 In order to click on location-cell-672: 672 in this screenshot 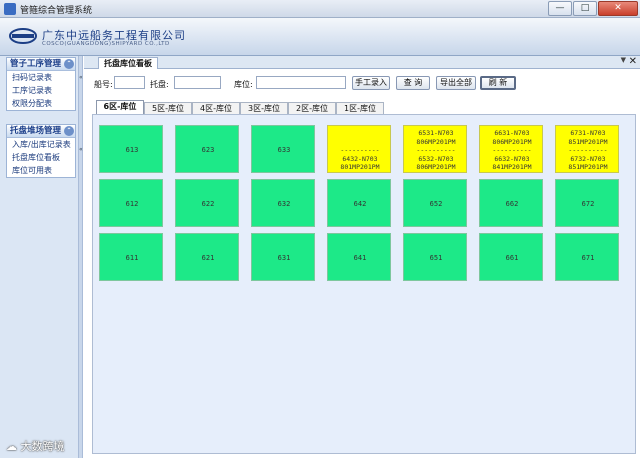, I will do `click(587, 203)`.